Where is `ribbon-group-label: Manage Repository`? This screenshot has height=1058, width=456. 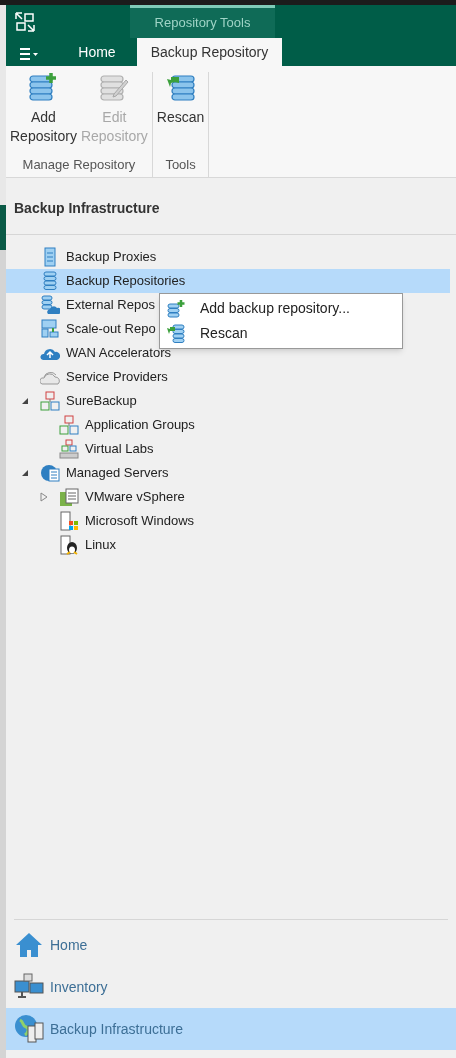
ribbon-group-label: Manage Repository is located at coordinates (79, 164).